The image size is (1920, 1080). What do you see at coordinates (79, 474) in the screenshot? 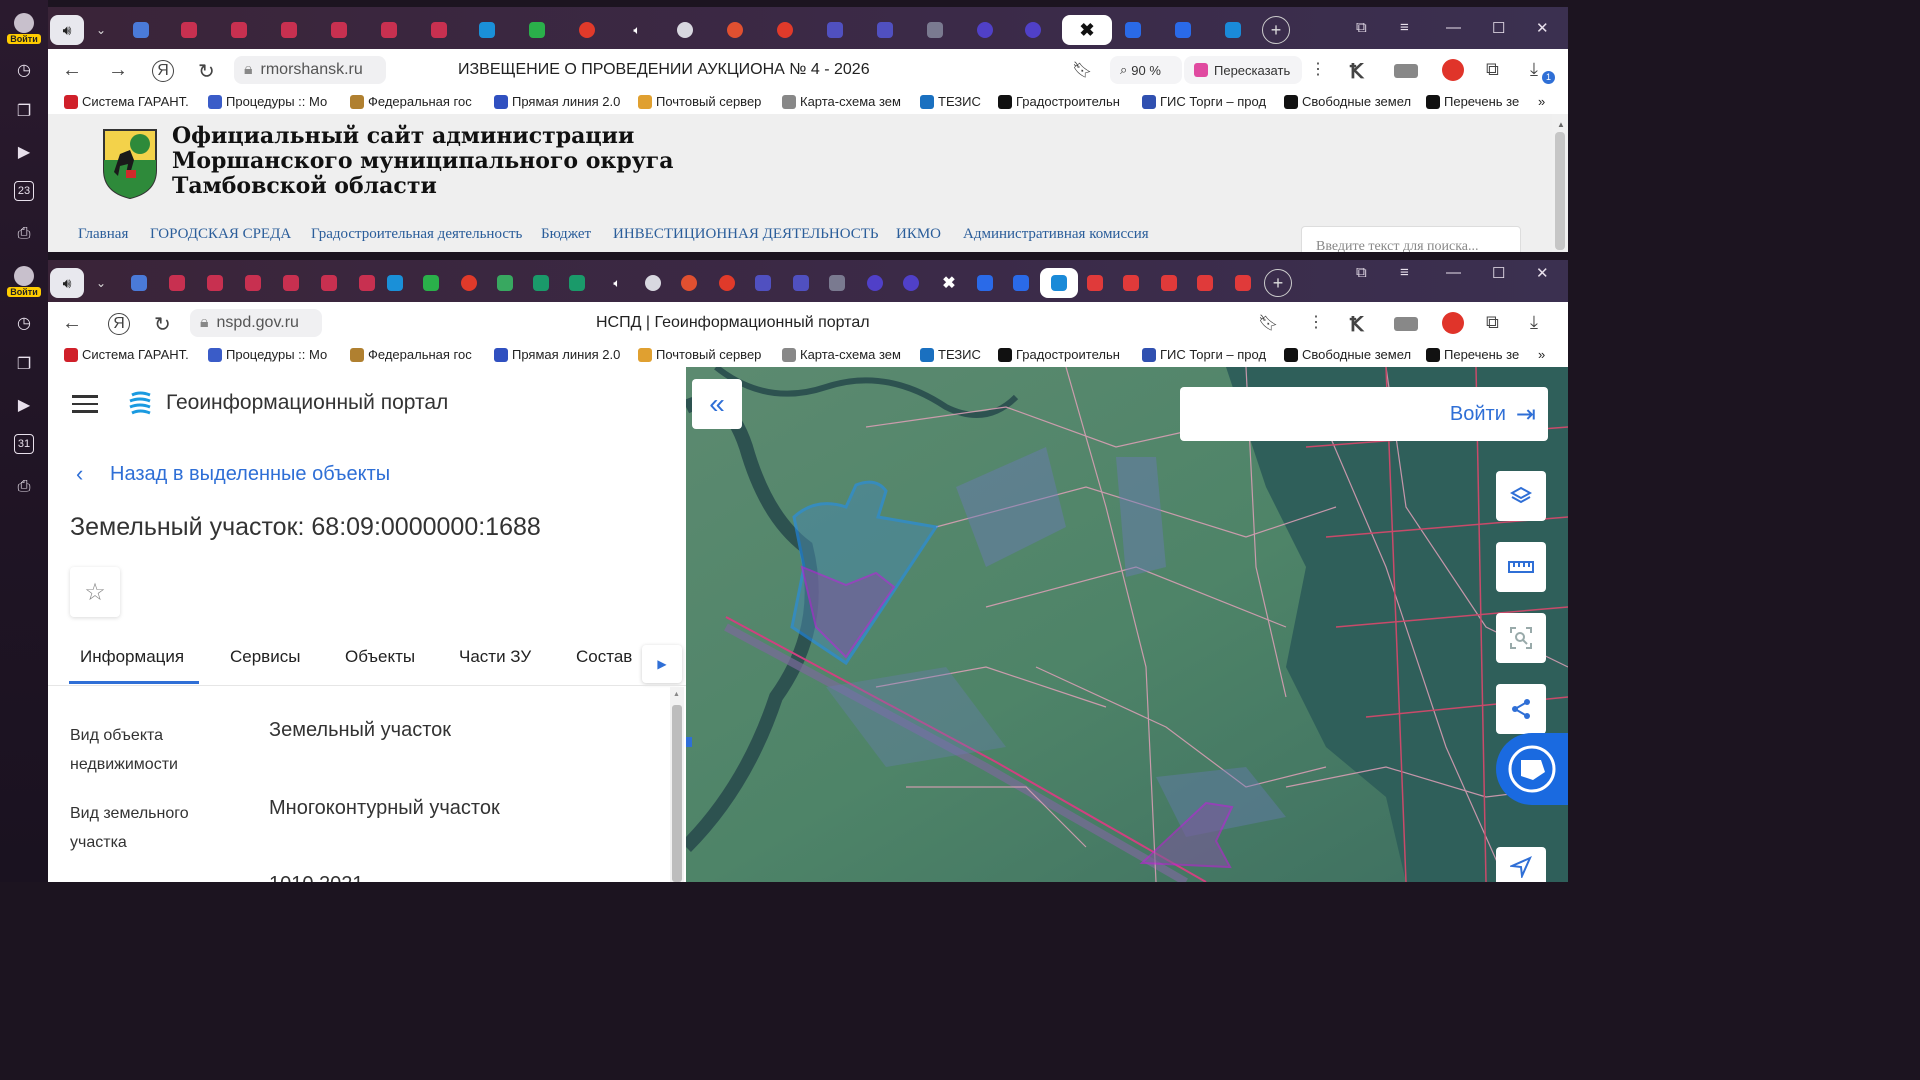
I see `chevron-left-icon: ‹` at bounding box center [79, 474].